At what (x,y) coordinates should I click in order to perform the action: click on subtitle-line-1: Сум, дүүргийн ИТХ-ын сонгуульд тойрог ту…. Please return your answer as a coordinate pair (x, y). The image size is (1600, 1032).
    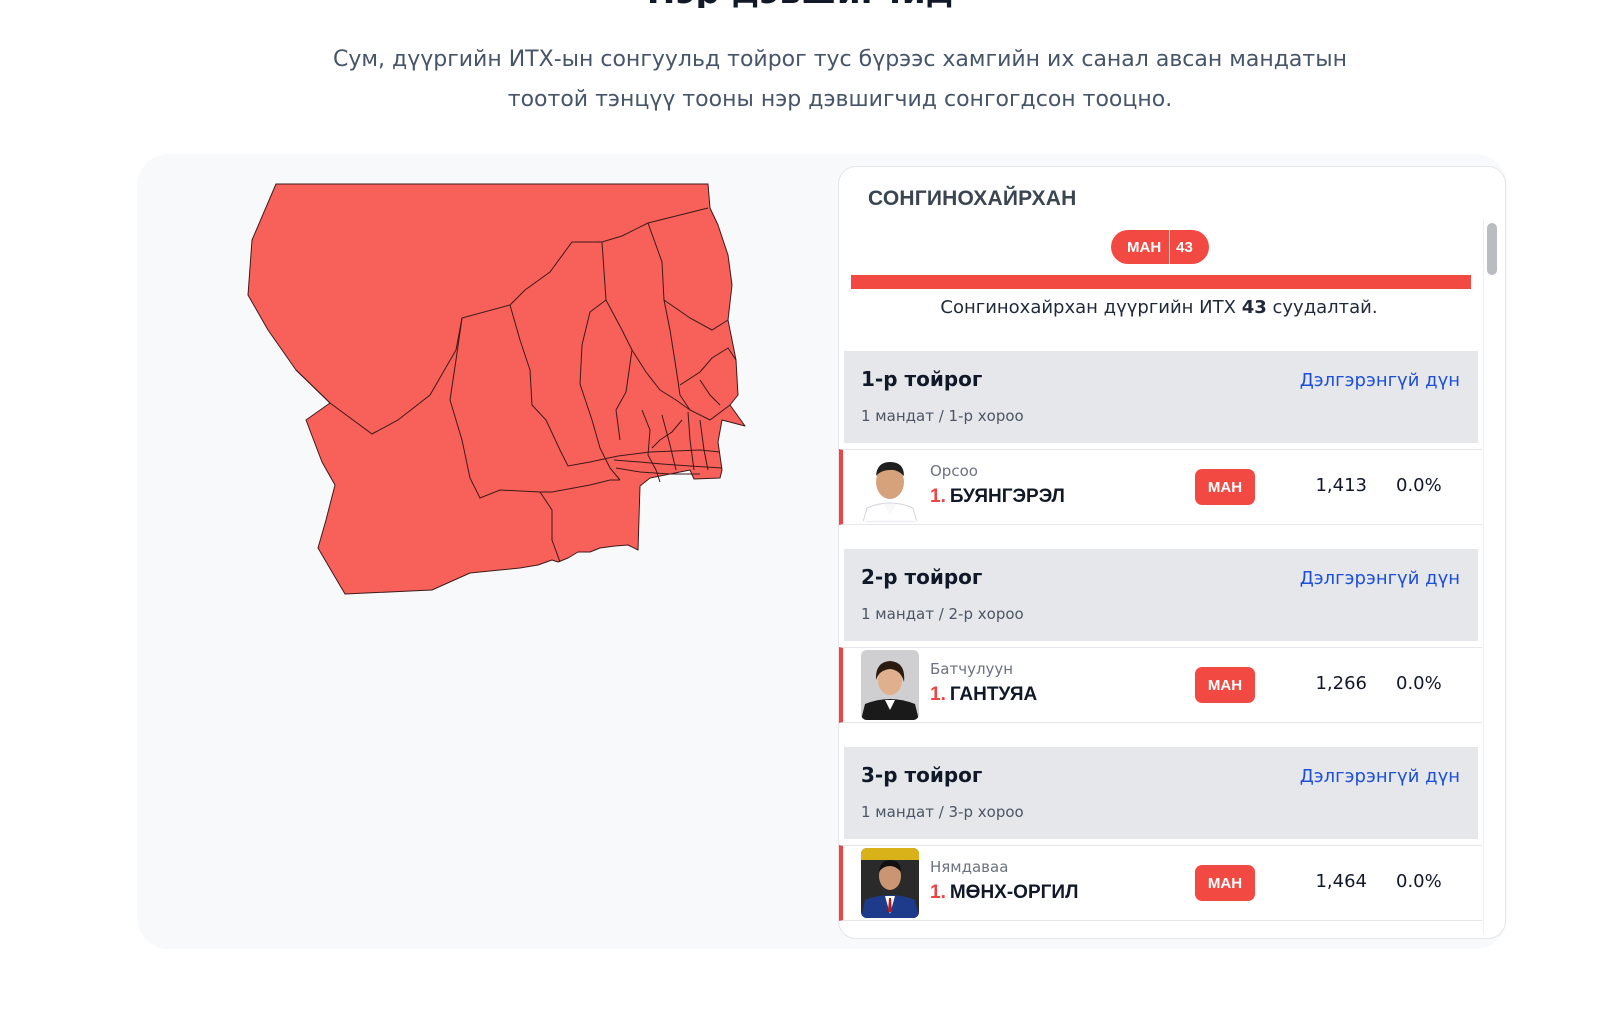
    Looking at the image, I should click on (840, 59).